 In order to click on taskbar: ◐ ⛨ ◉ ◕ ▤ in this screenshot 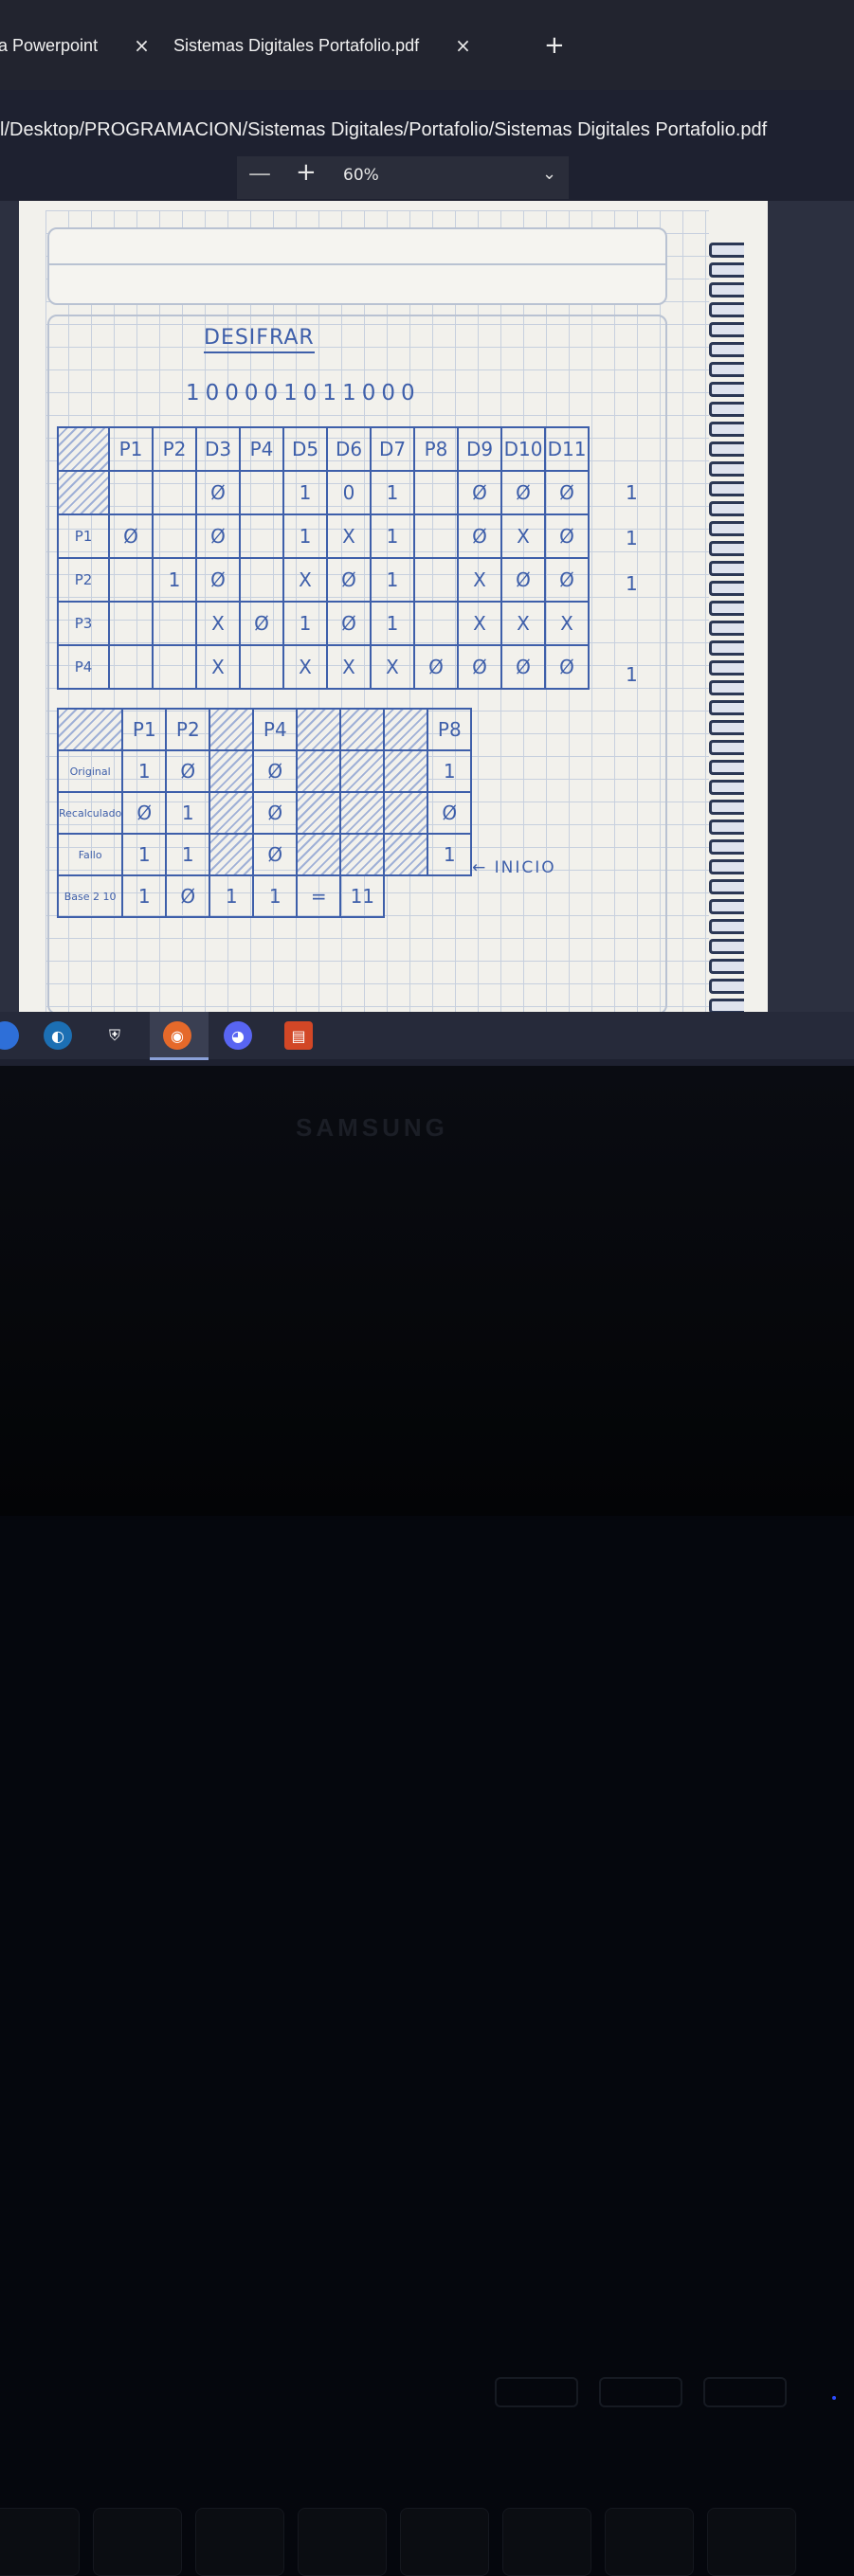, I will do `click(427, 1036)`.